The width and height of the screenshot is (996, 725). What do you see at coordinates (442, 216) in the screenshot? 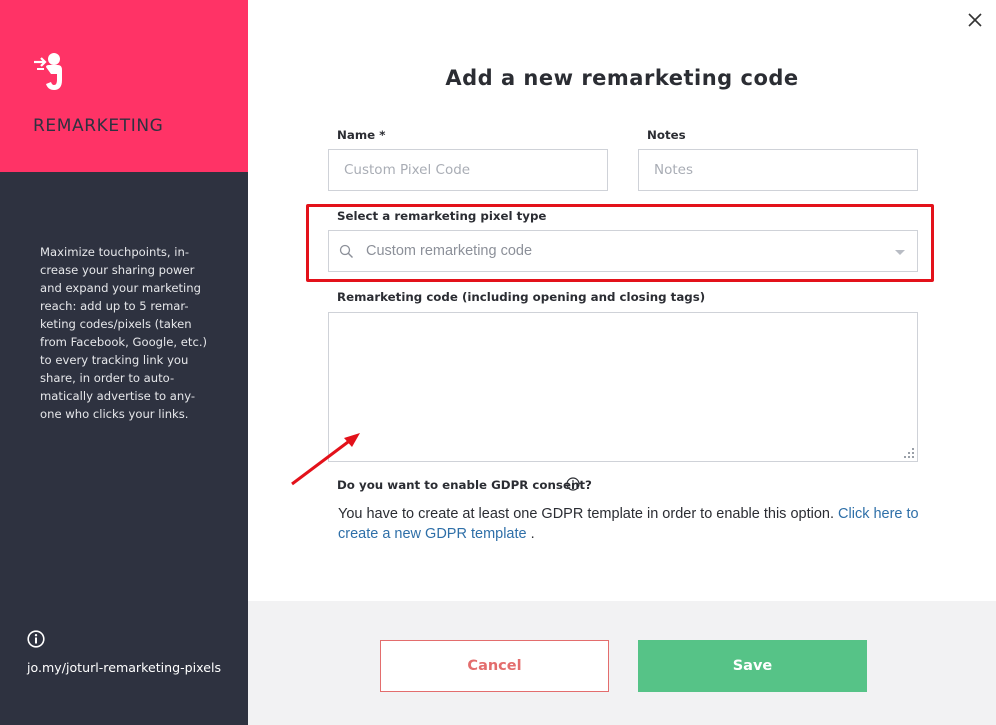
I see `pixel-type-label: Select a remarketing pixel type` at bounding box center [442, 216].